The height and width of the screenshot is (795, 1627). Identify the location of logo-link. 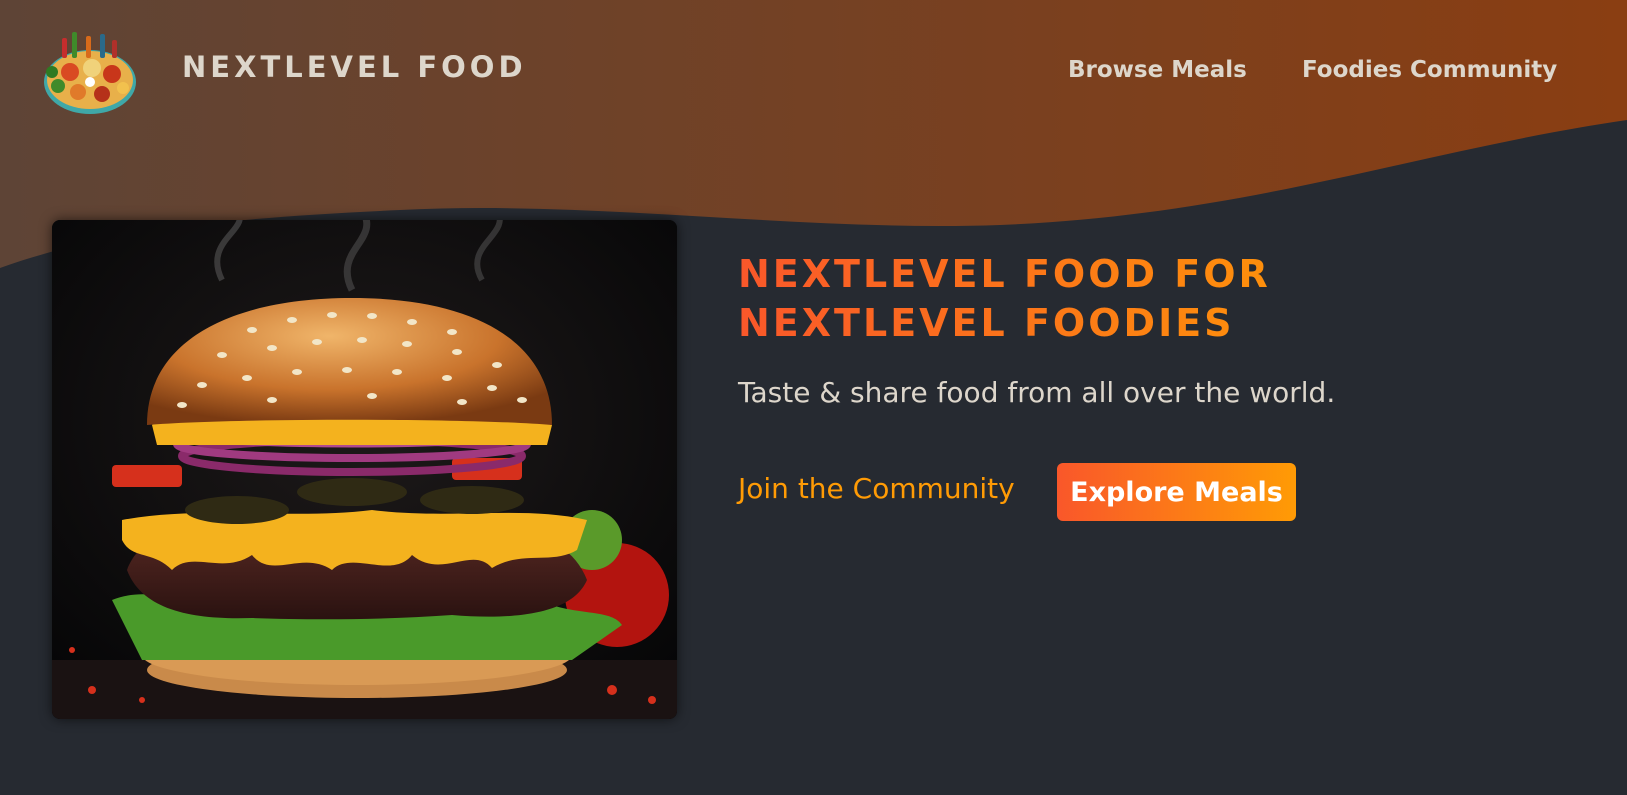
(90, 70).